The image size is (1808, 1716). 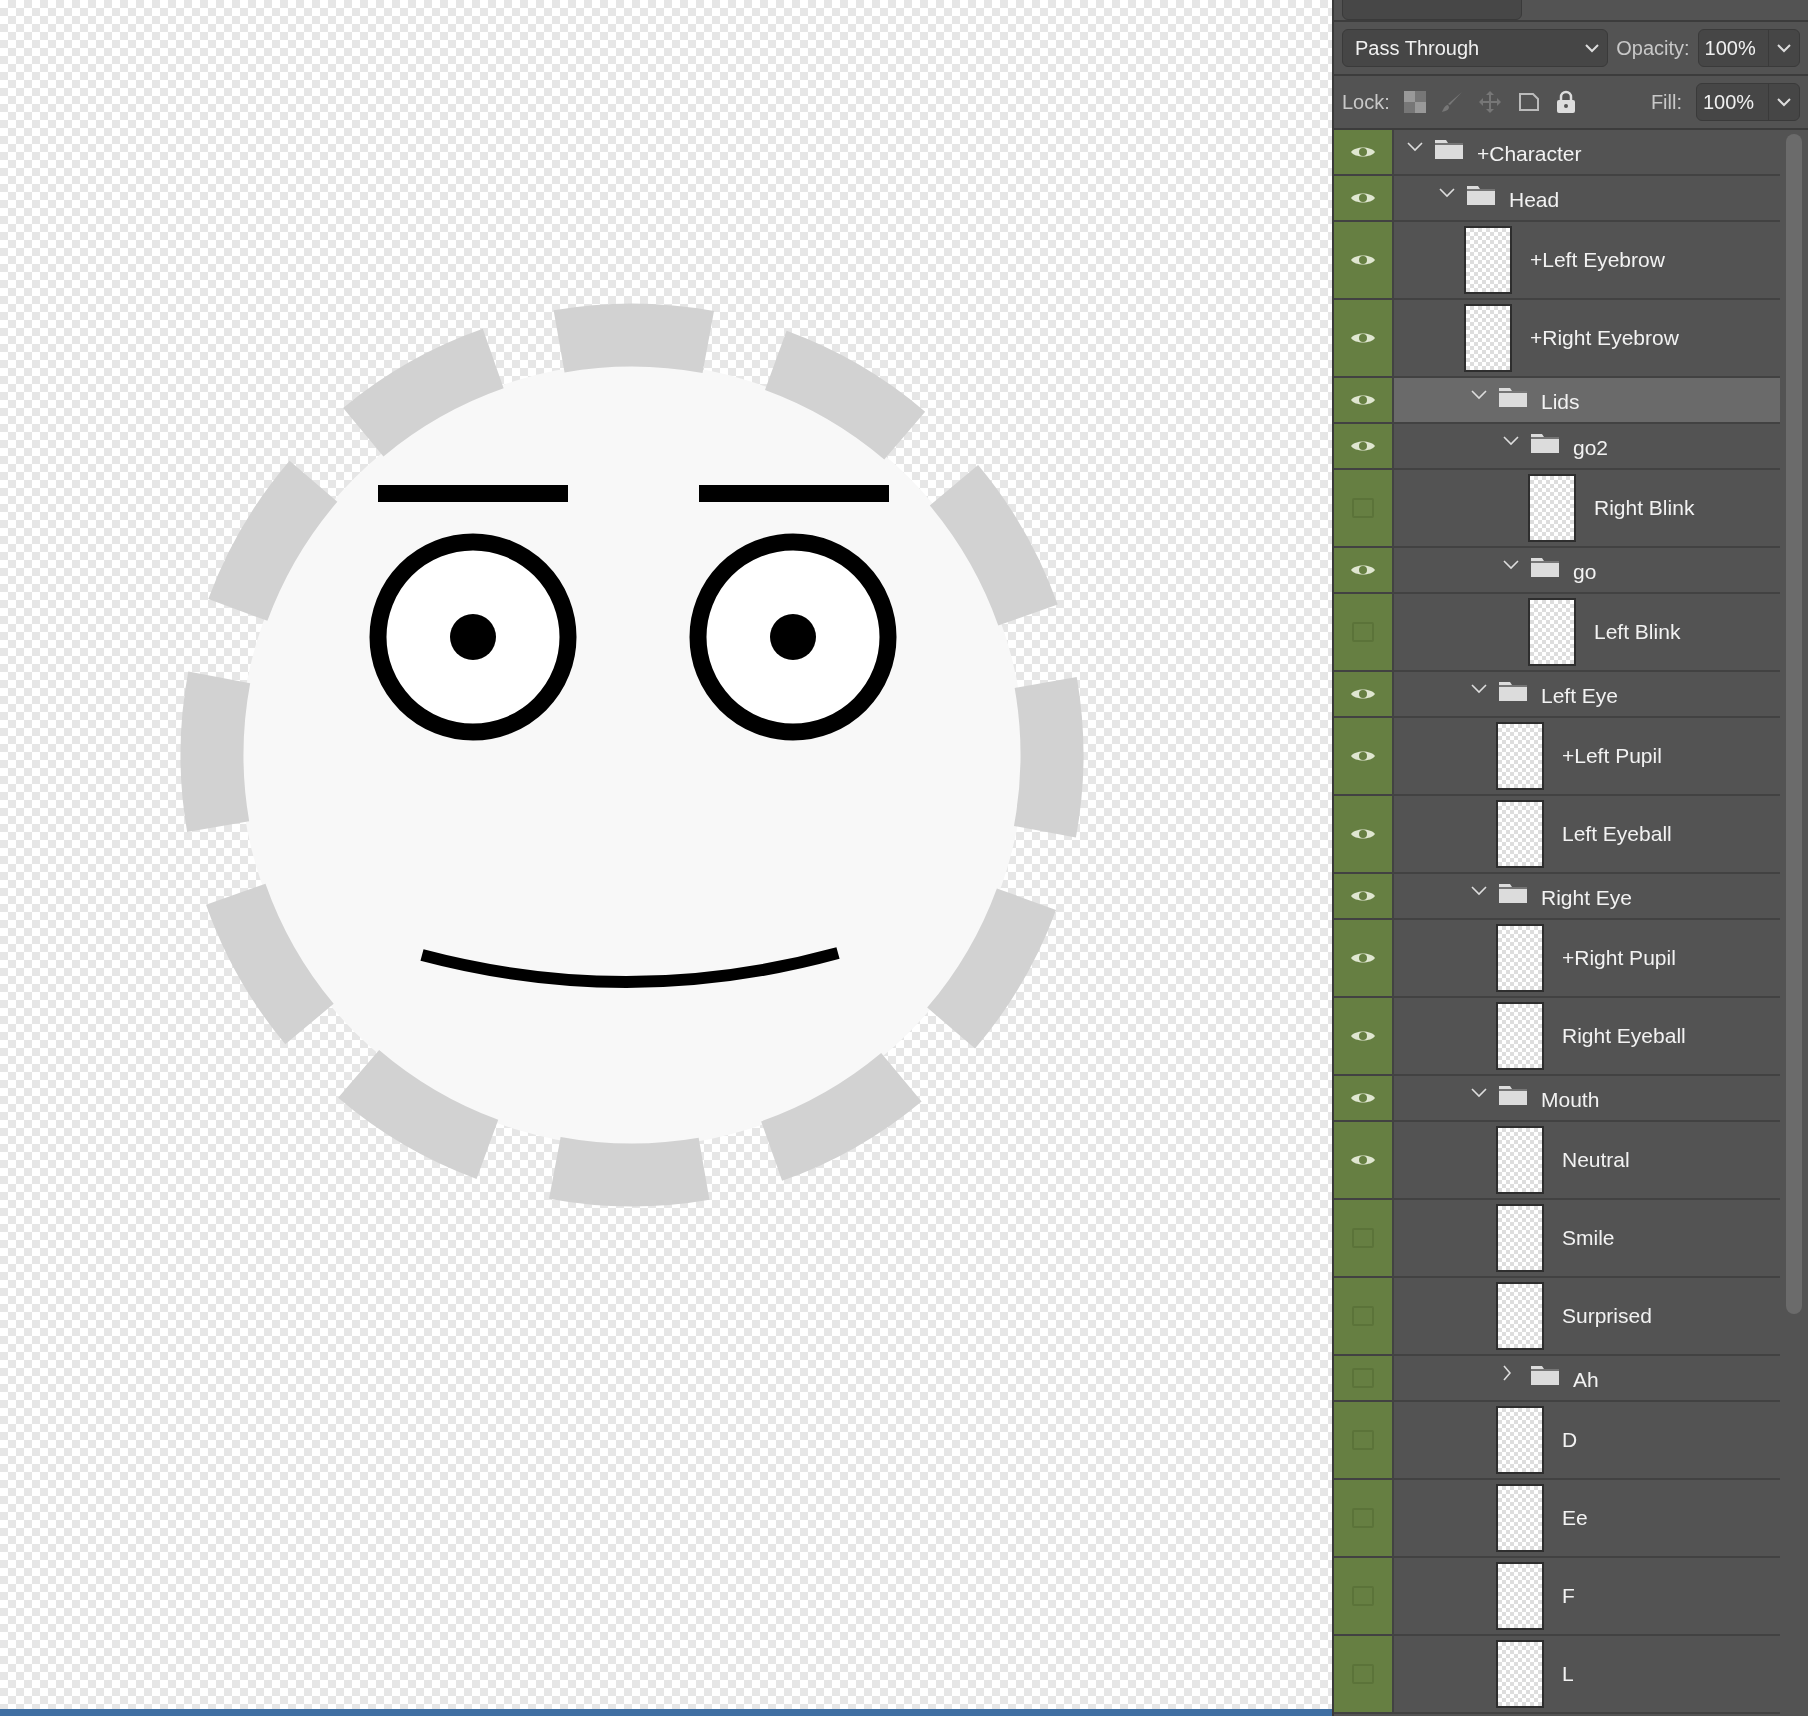 I want to click on layer-row: +Left Pupil, so click(x=1587, y=756).